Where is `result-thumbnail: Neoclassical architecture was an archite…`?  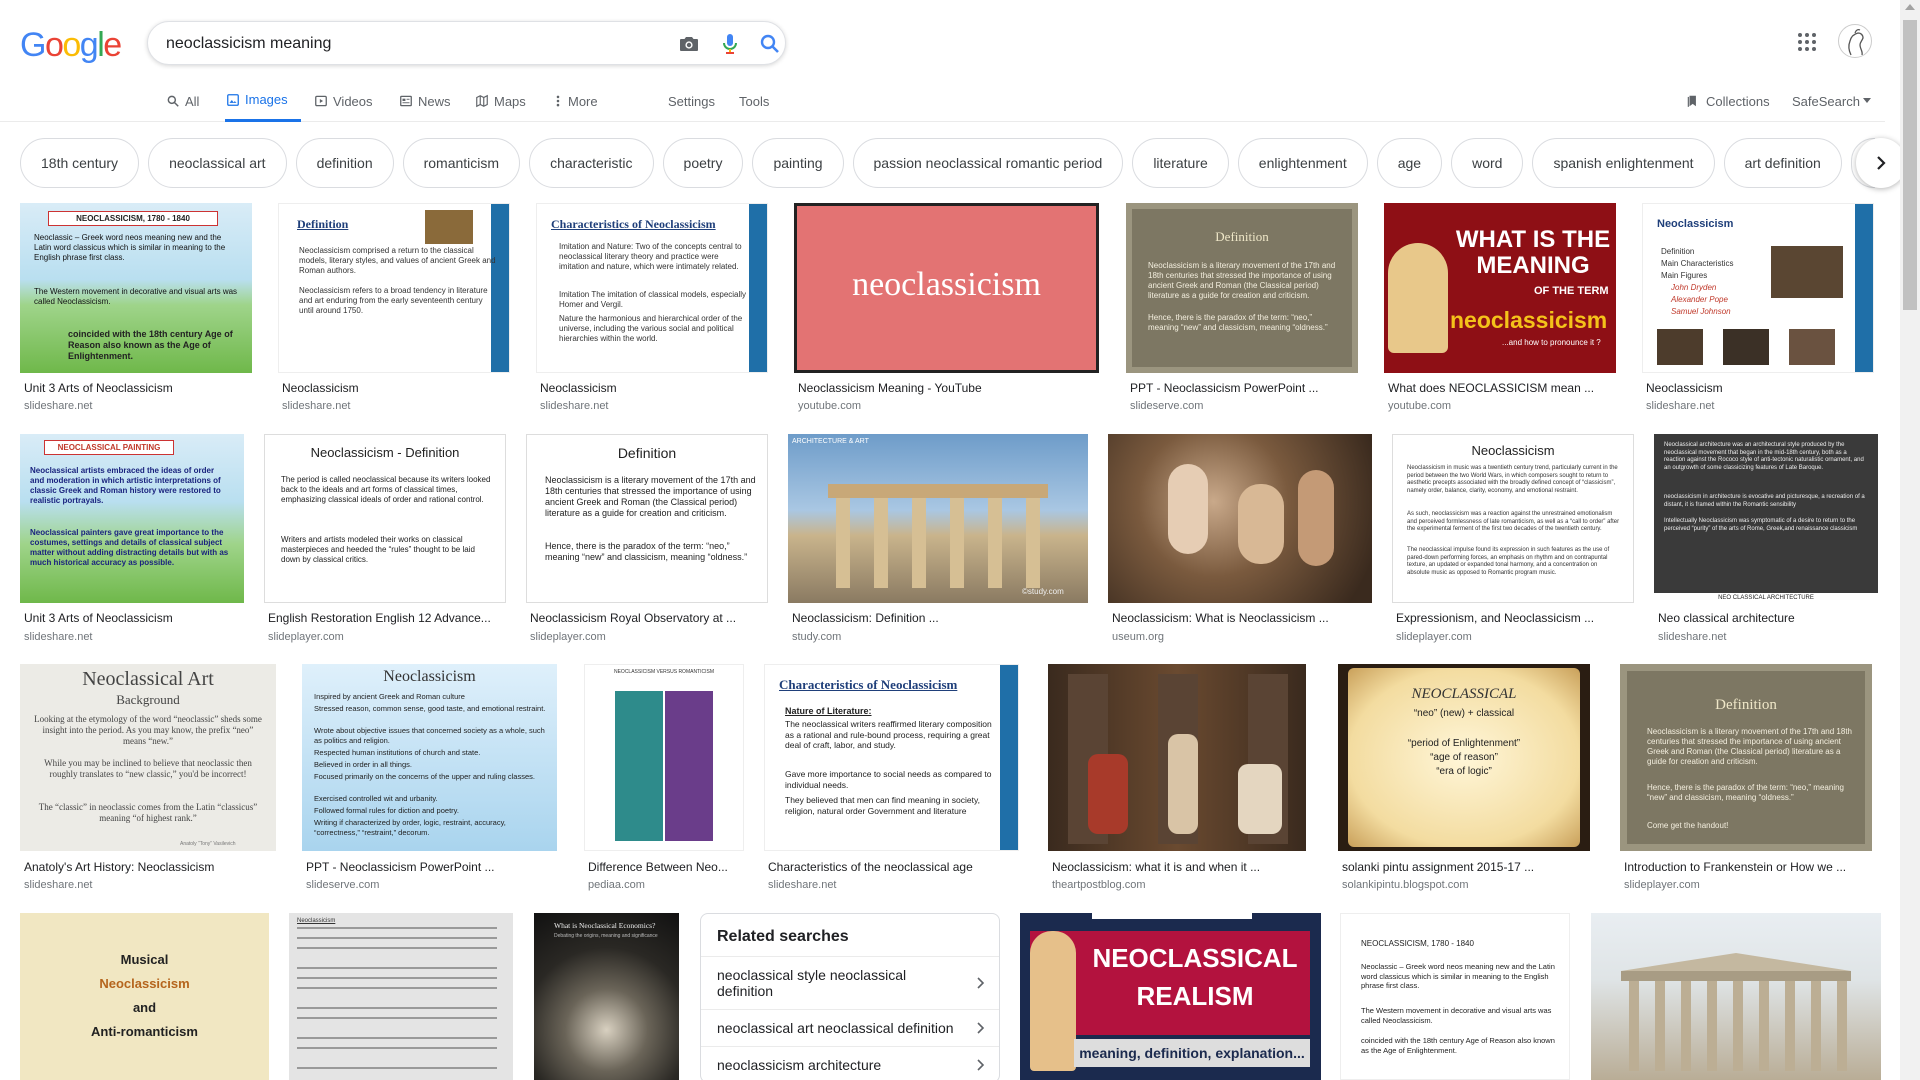 result-thumbnail: Neoclassical architecture was an archite… is located at coordinates (1766, 518).